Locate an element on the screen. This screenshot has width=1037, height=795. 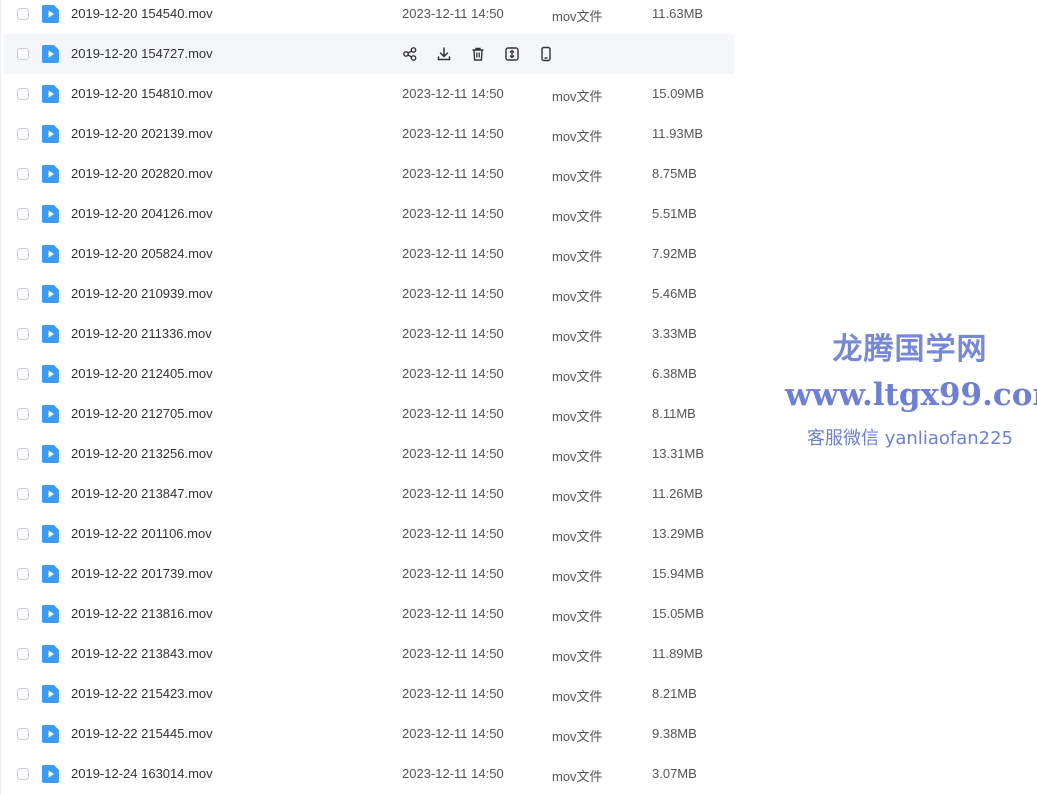
file-size: 8.75MB is located at coordinates (674, 173).